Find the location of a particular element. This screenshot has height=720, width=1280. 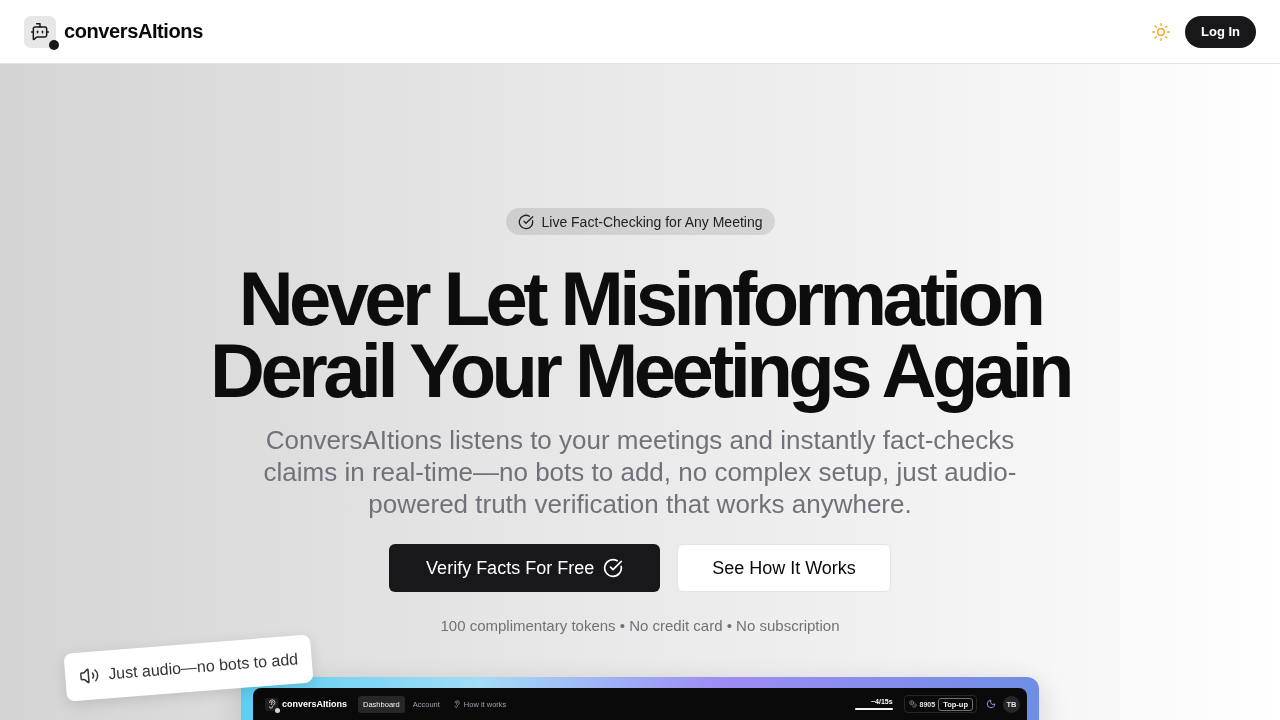

preview-brand-name: conversAItions is located at coordinates (315, 704).